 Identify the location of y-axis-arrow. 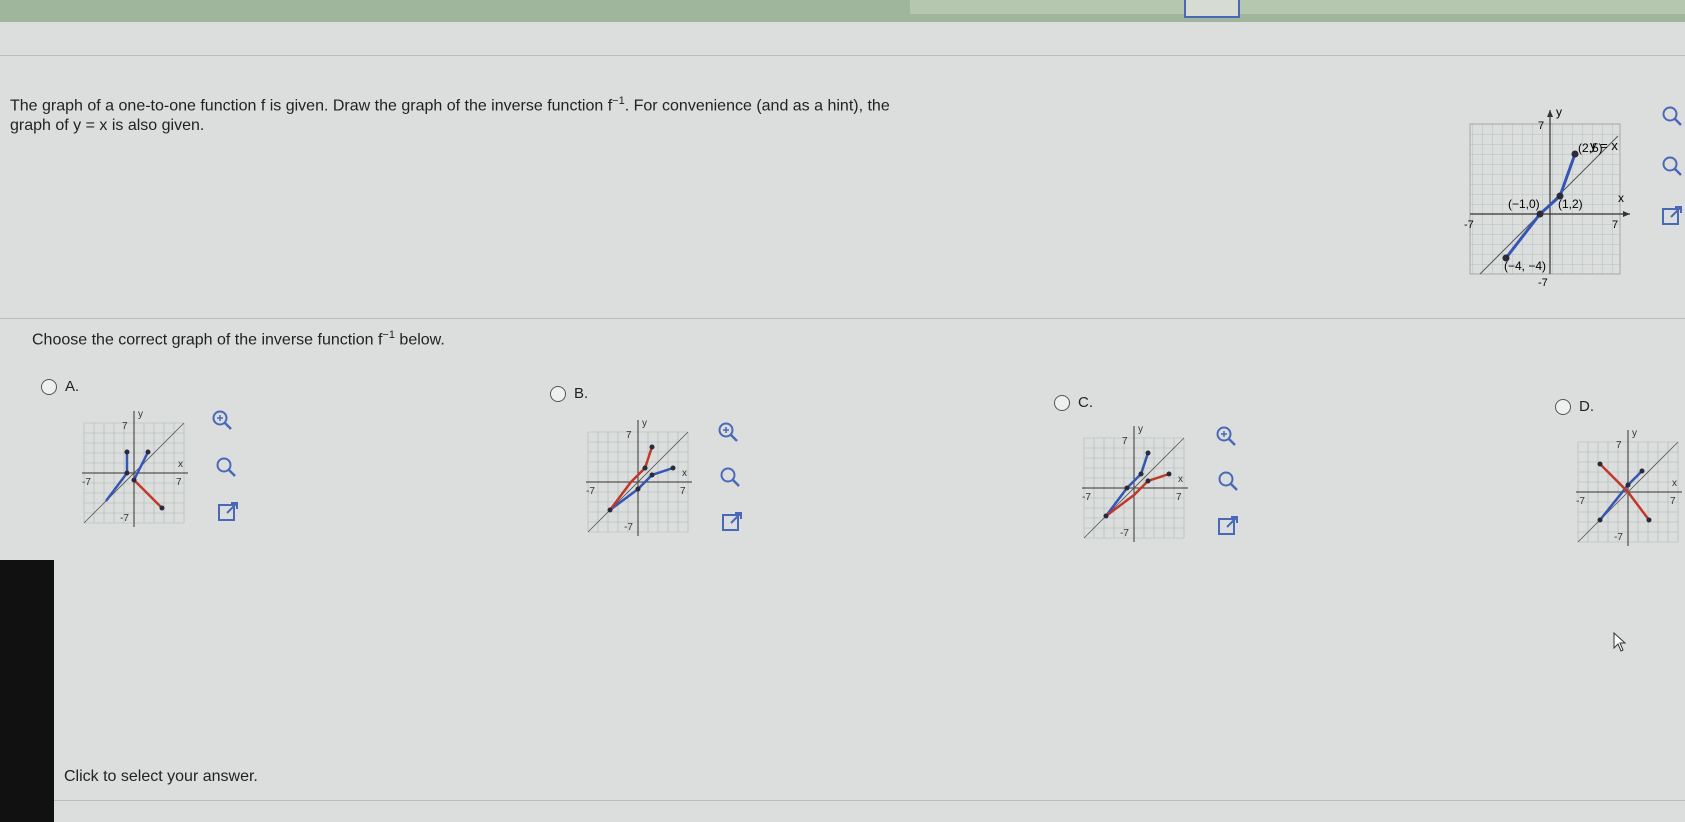
(1550, 113).